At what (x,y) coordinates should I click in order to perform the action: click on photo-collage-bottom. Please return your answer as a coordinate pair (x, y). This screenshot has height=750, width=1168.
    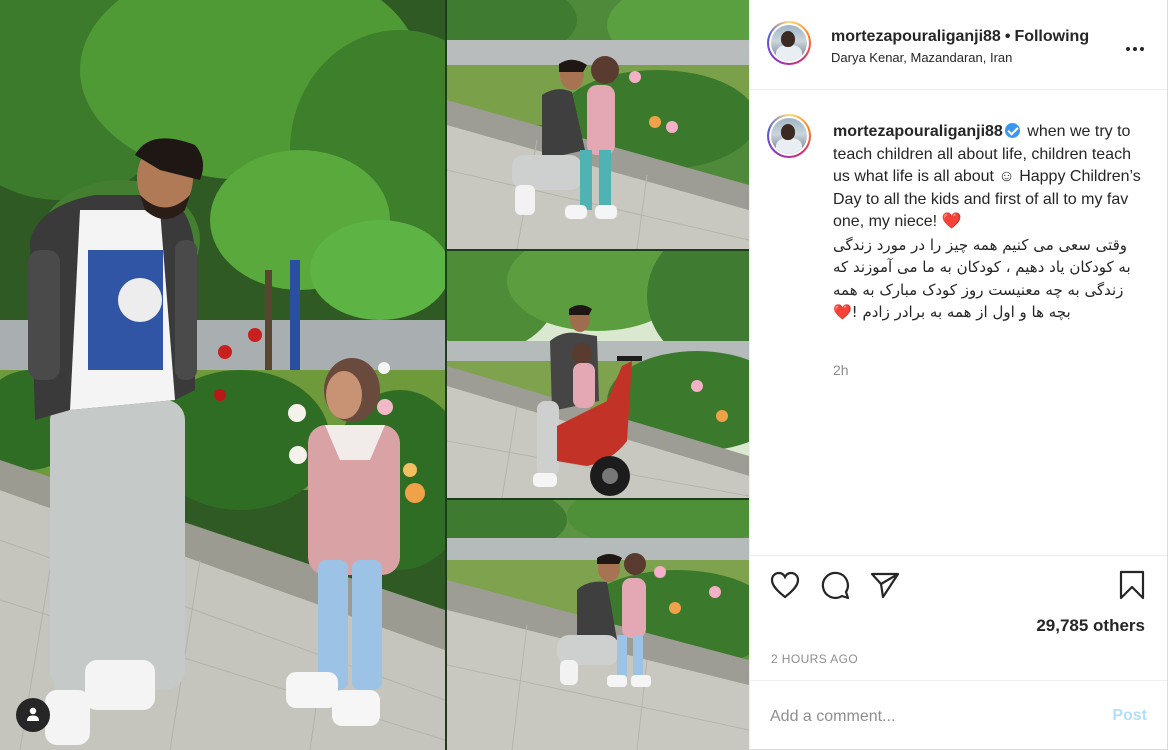
    Looking at the image, I should click on (598, 625).